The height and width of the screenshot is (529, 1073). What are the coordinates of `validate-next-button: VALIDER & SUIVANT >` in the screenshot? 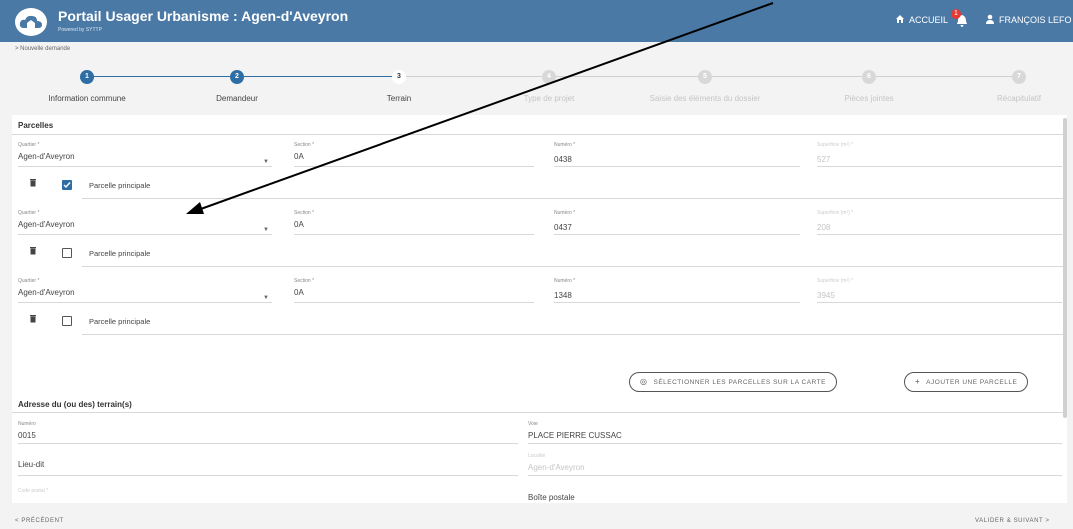 It's located at (1012, 521).